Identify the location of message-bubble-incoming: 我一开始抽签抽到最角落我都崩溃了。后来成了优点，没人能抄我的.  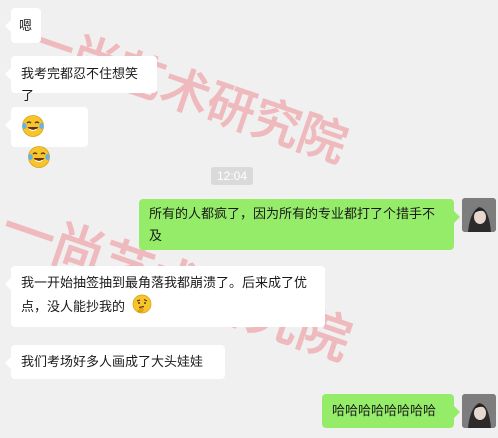
(165, 296).